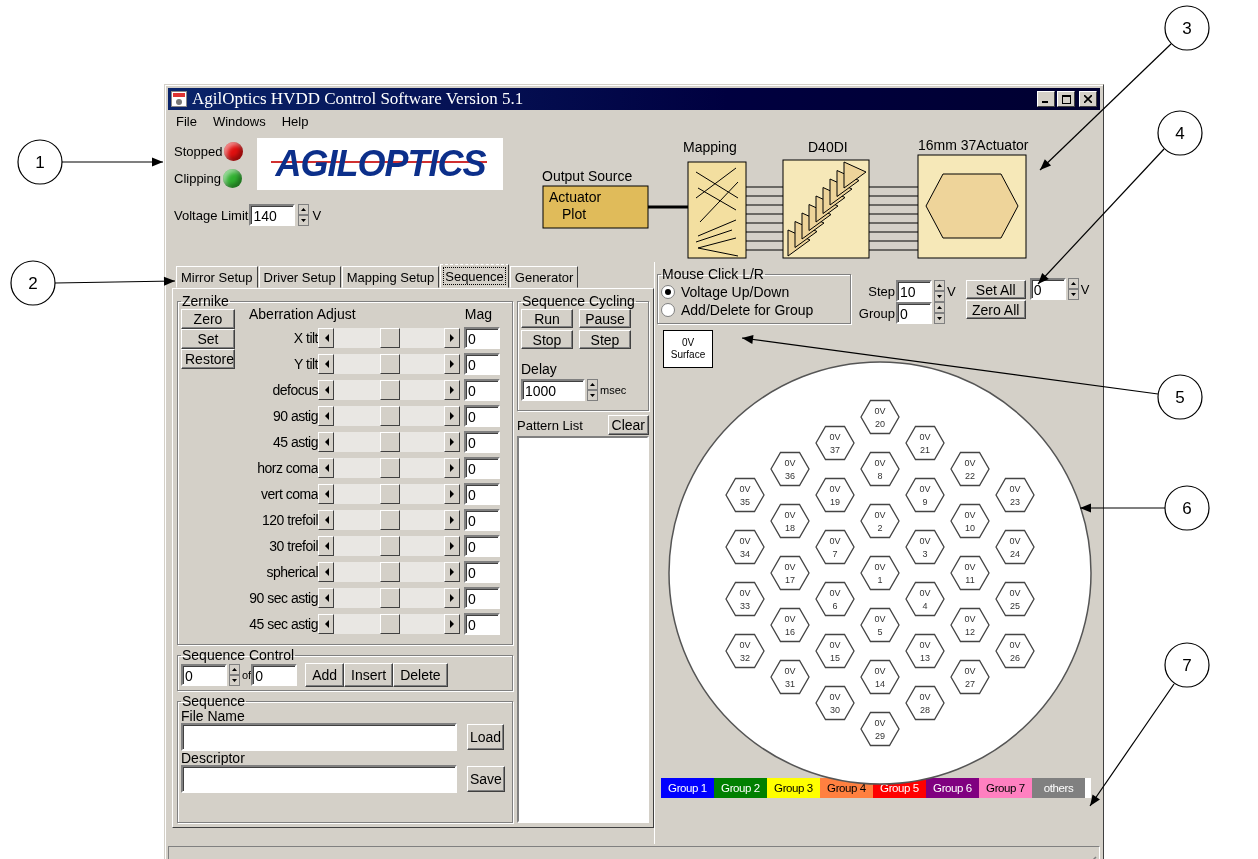 This screenshot has width=1258, height=859. Describe the element at coordinates (914, 291) in the screenshot. I see `step-field: 10` at that location.